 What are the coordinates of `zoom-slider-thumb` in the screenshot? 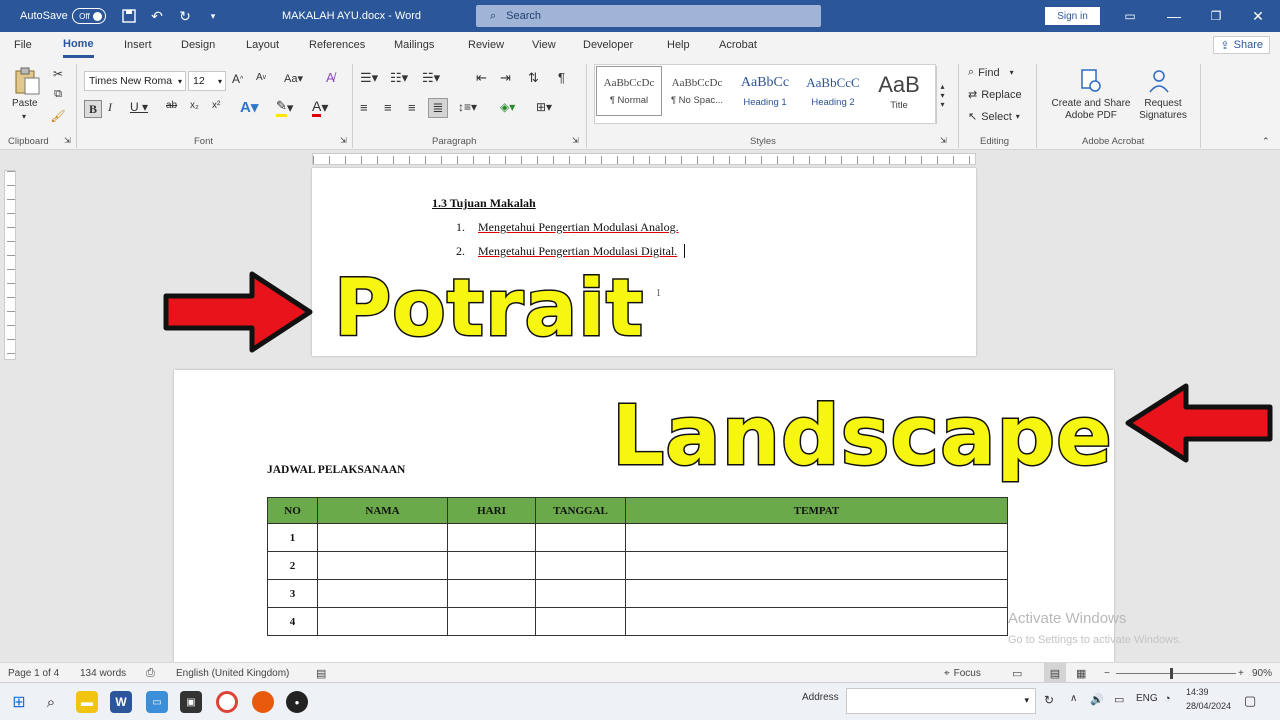 It's located at (1171, 673).